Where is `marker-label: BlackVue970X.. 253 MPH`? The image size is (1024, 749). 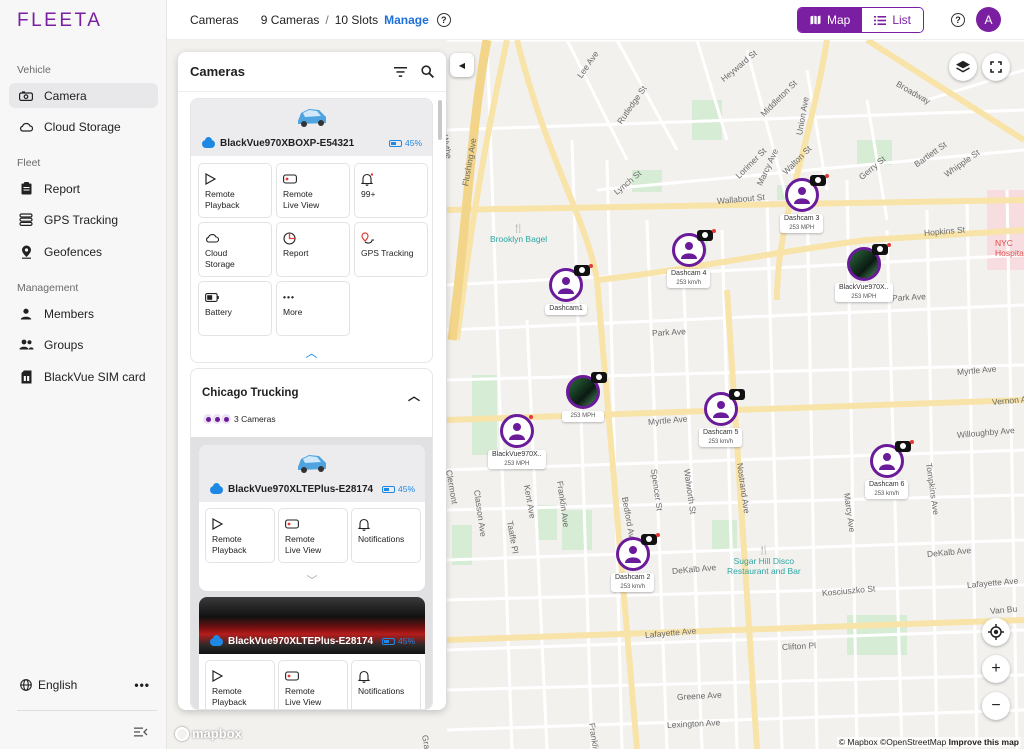
marker-label: BlackVue970X.. 253 MPH is located at coordinates (864, 292).